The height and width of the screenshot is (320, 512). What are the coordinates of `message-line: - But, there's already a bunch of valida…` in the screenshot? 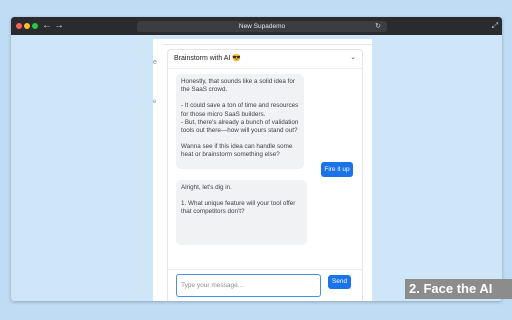 It's located at (240, 126).